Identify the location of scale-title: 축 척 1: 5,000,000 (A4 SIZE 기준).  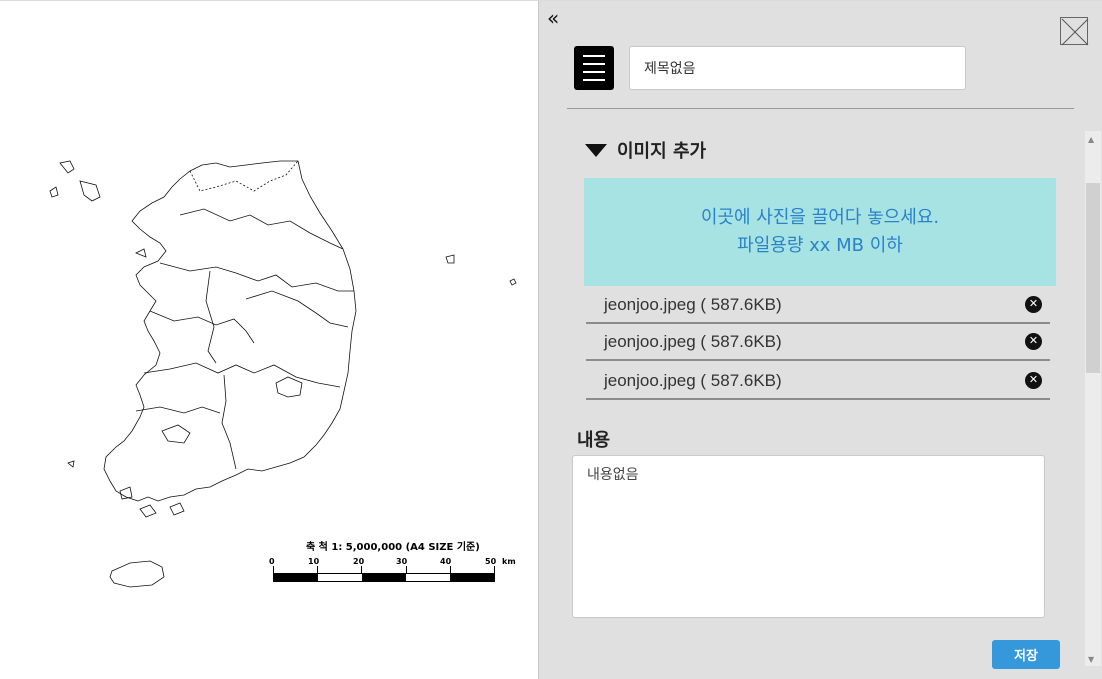
(393, 547).